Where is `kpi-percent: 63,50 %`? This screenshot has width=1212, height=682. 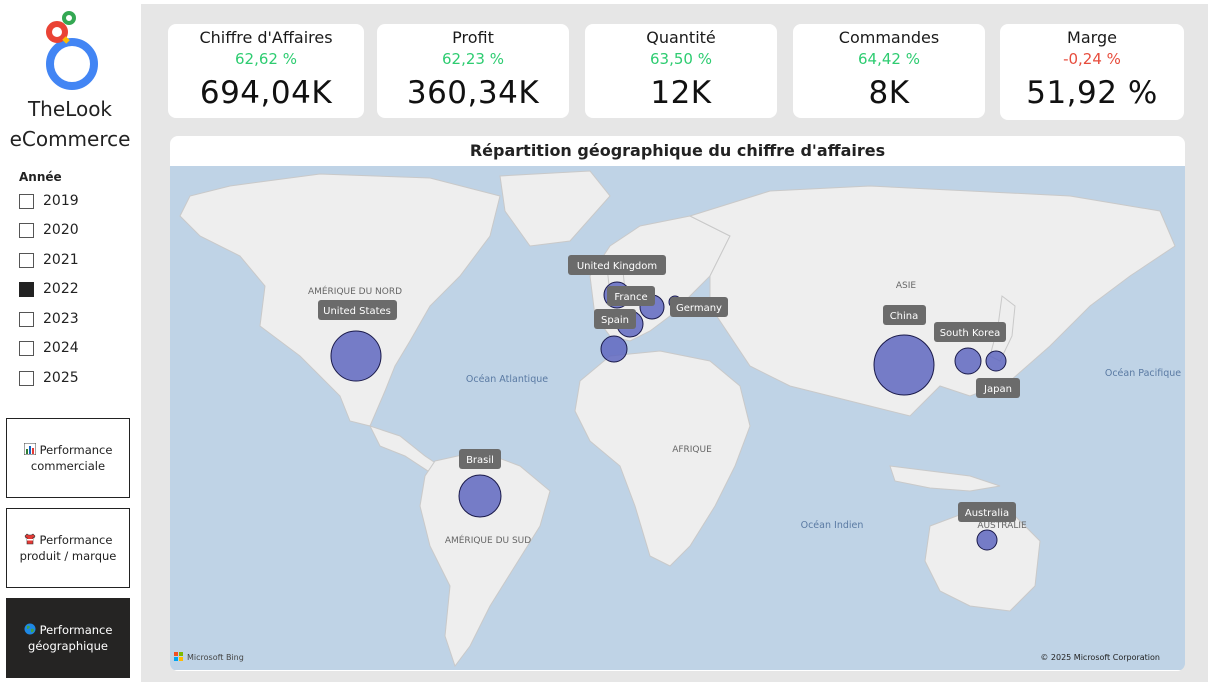 kpi-percent: 63,50 % is located at coordinates (681, 59).